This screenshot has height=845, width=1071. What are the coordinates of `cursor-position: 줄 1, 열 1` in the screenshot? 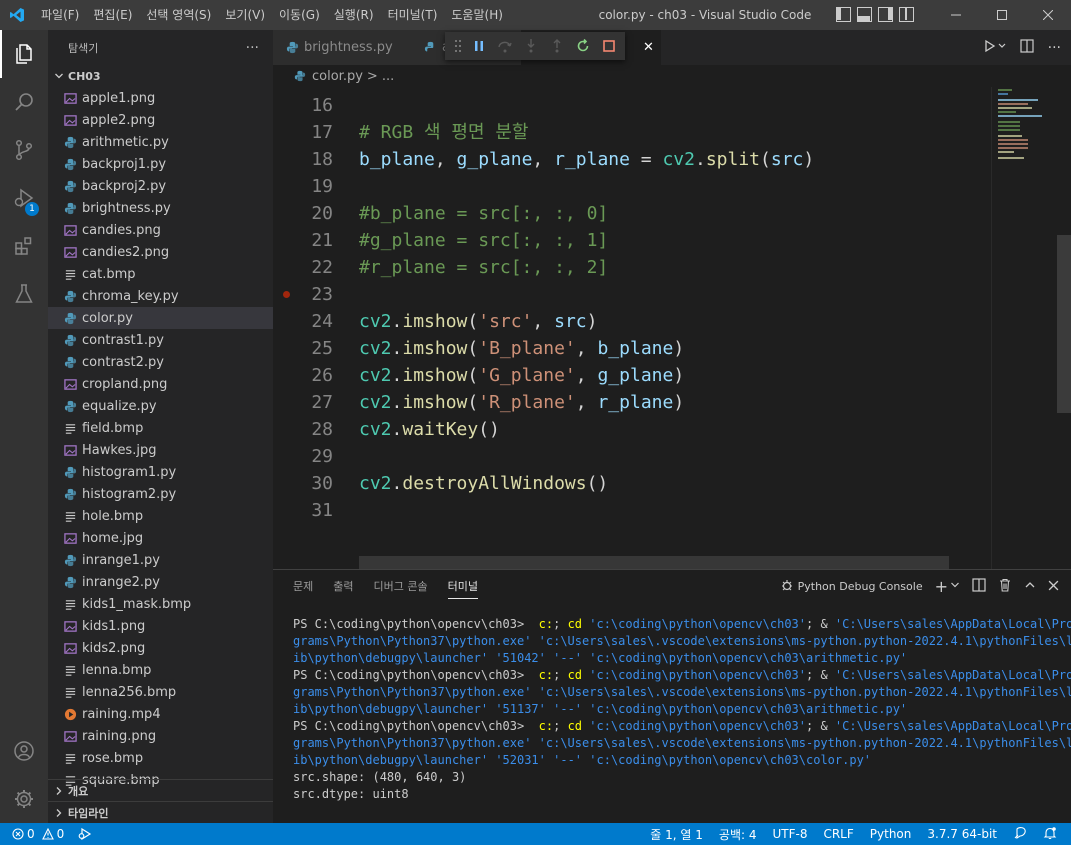 It's located at (676, 834).